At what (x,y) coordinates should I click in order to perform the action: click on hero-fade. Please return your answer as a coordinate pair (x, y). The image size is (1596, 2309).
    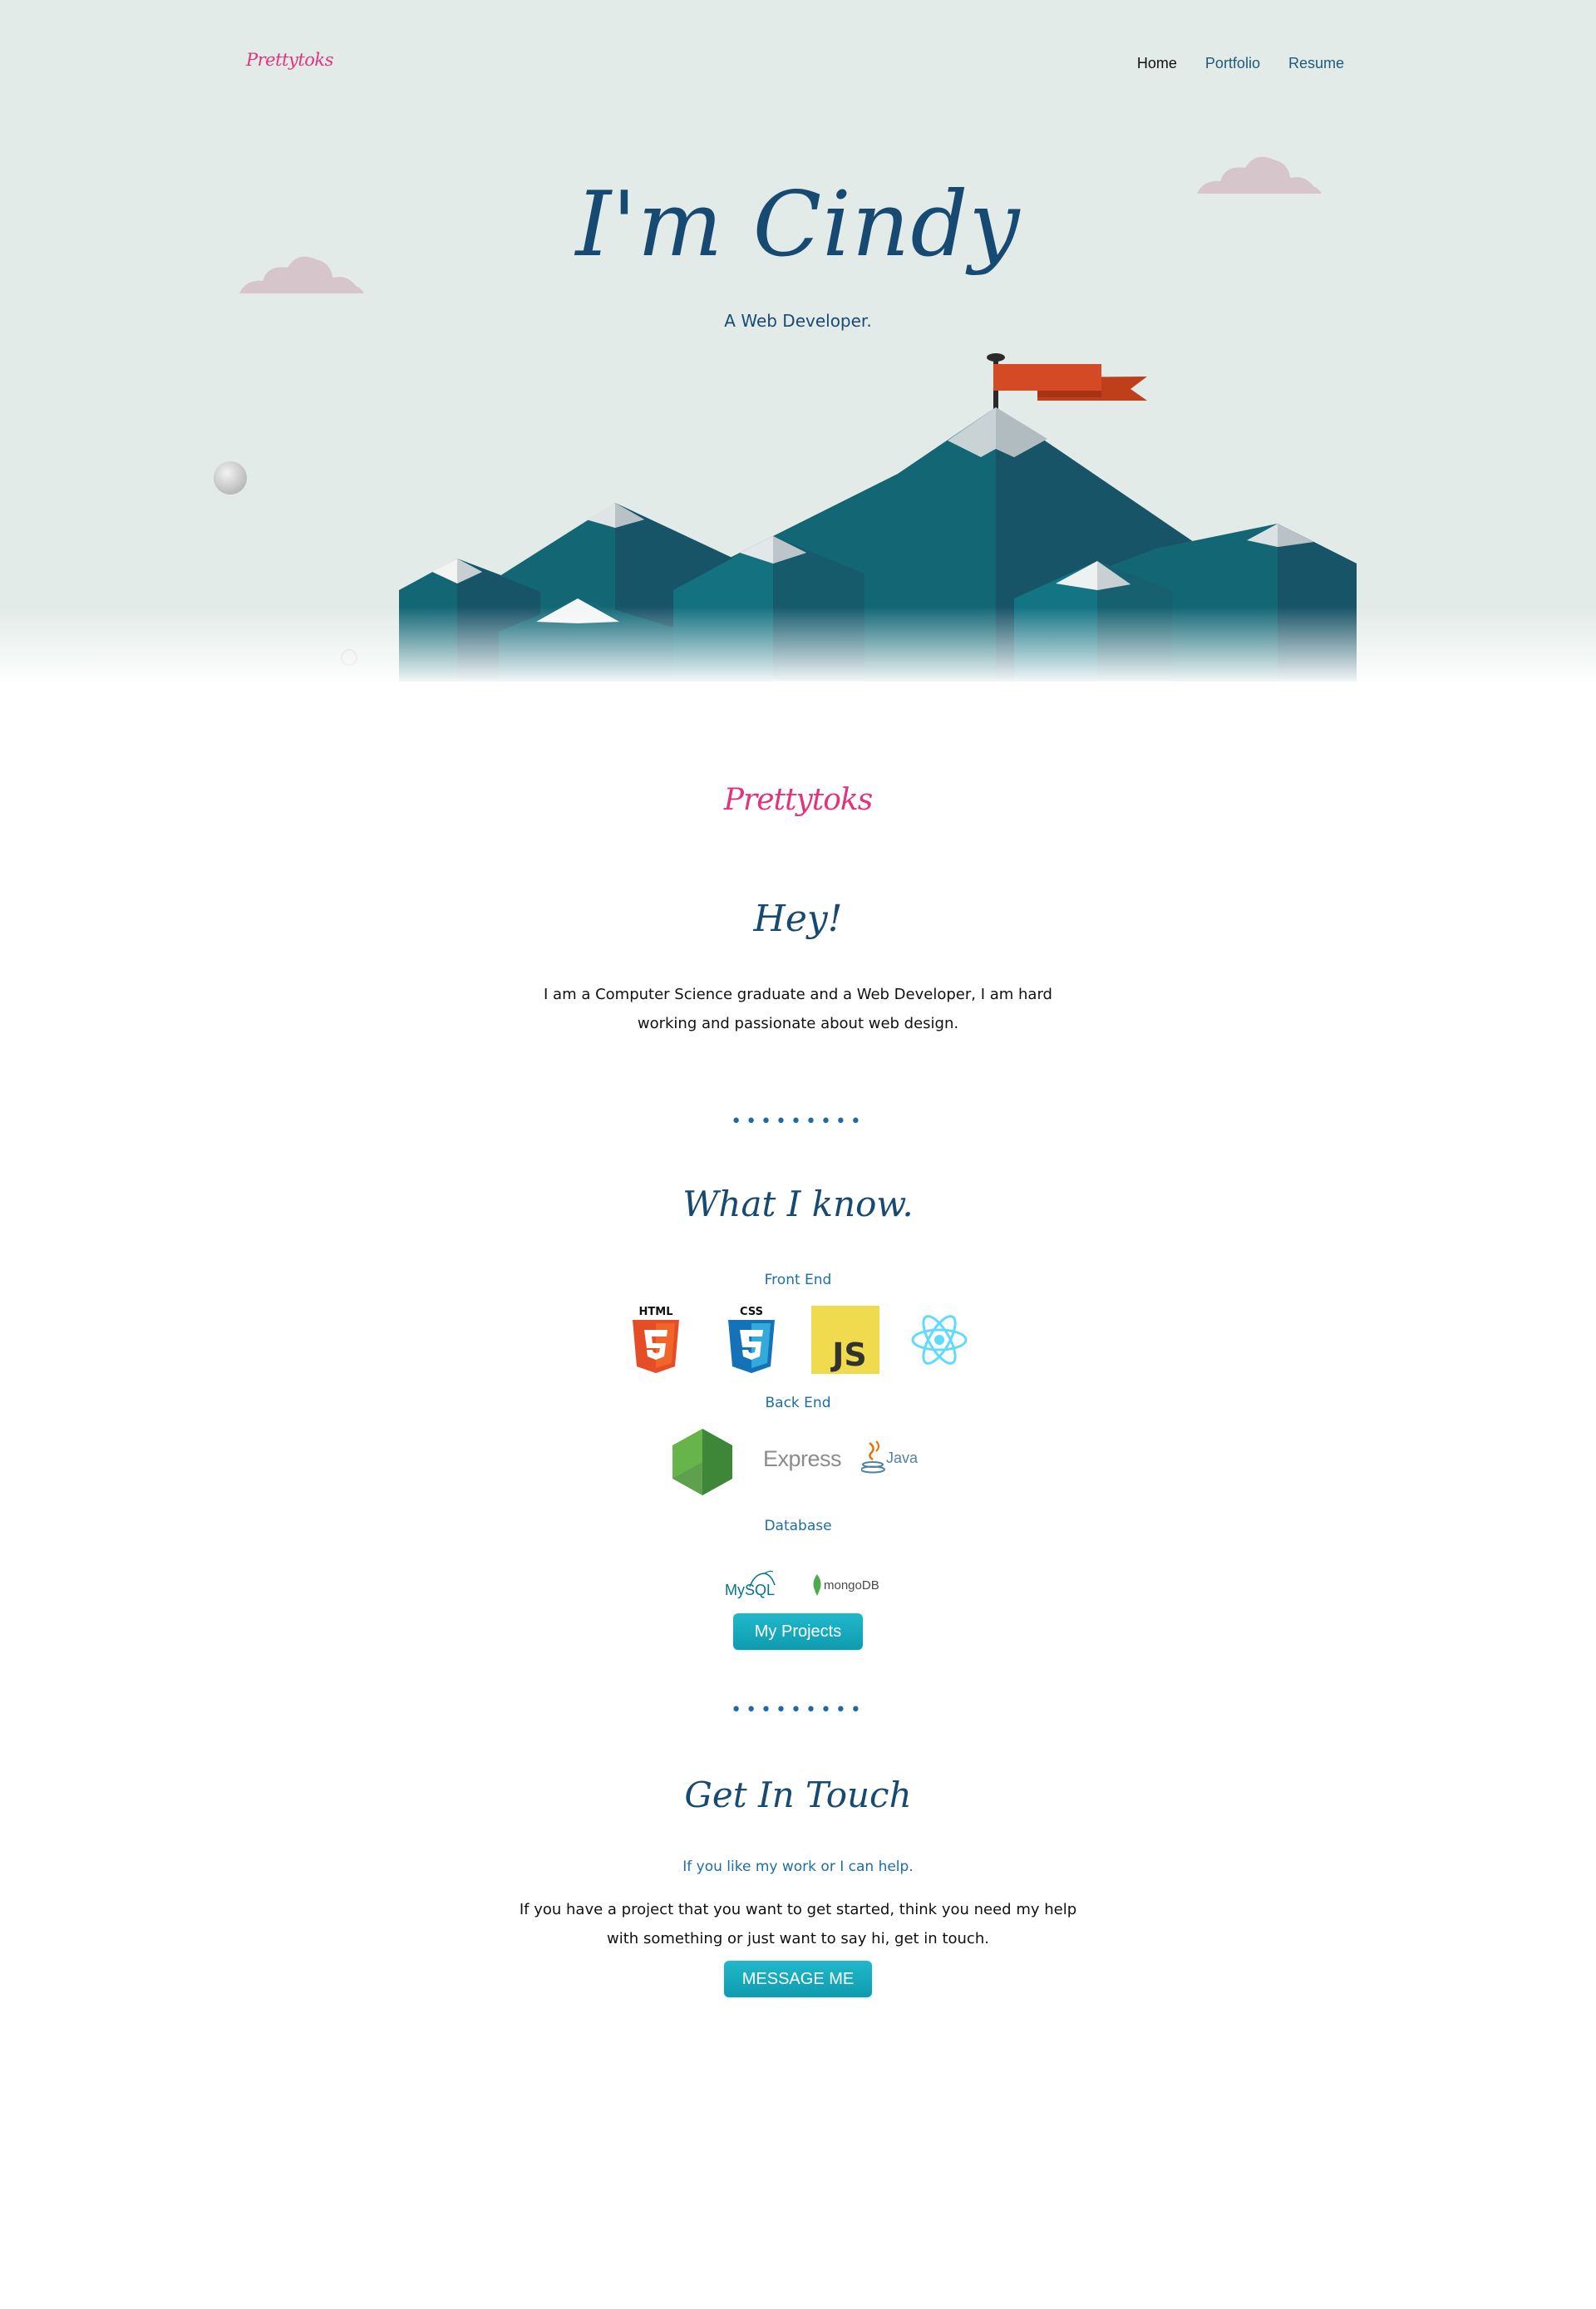
    Looking at the image, I should click on (798, 646).